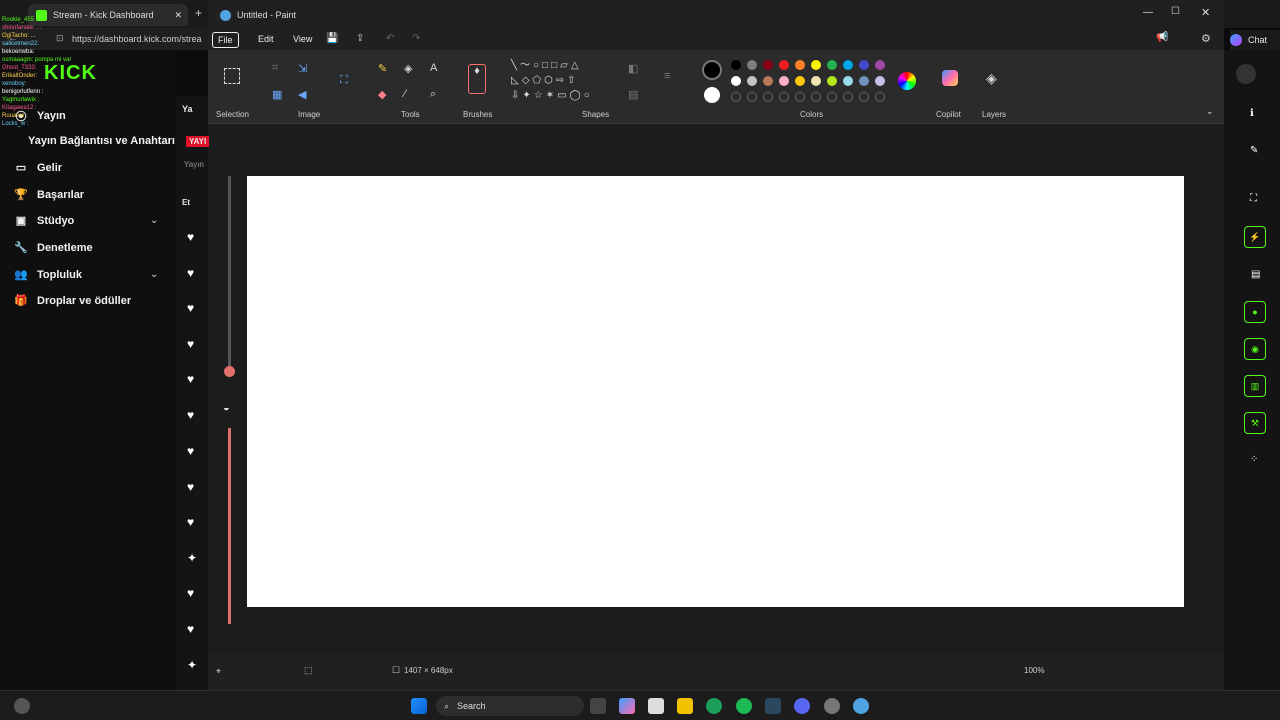  I want to click on sidebar-item-basarilar: 🏆 Başarılar, so click(49, 195).